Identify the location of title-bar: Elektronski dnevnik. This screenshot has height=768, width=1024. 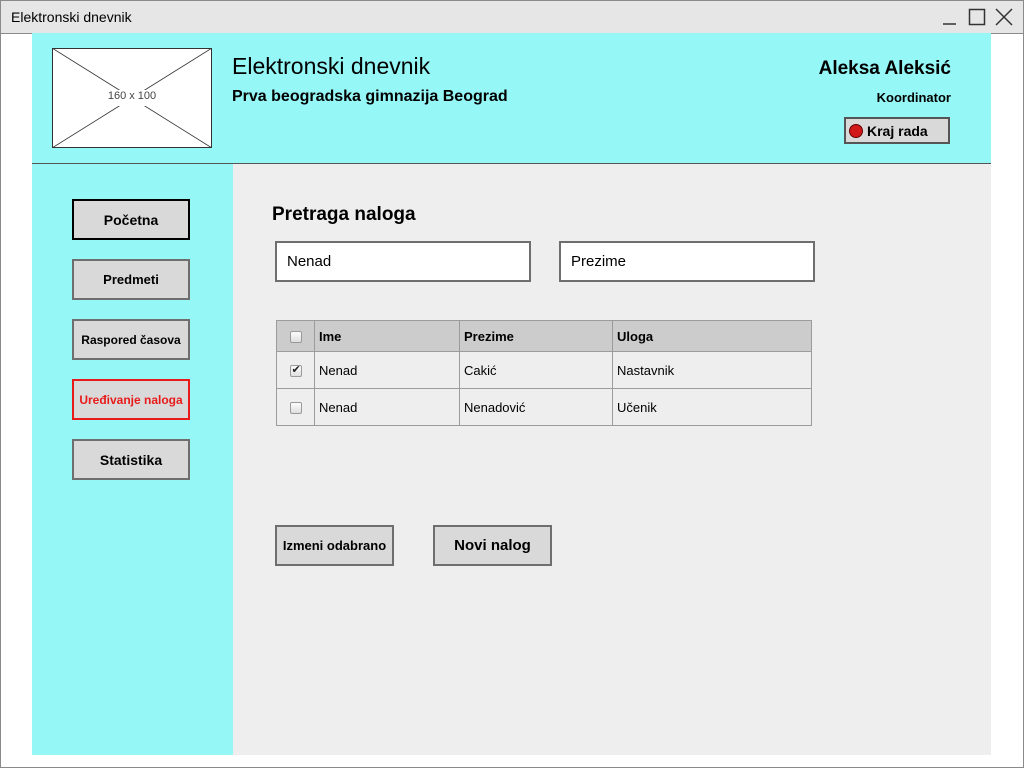
(512, 17).